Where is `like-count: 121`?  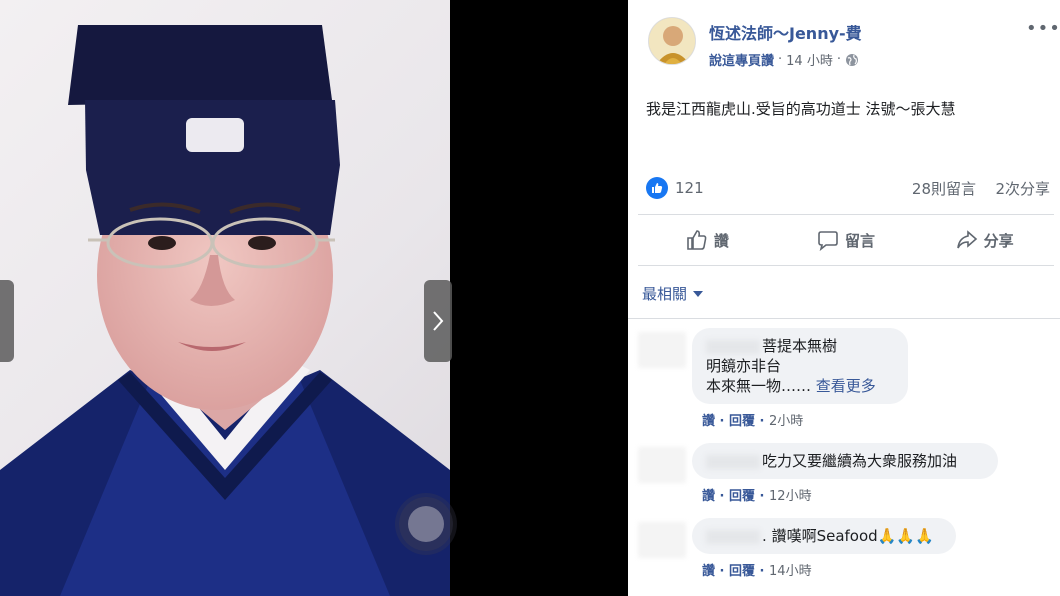
like-count: 121 is located at coordinates (689, 188).